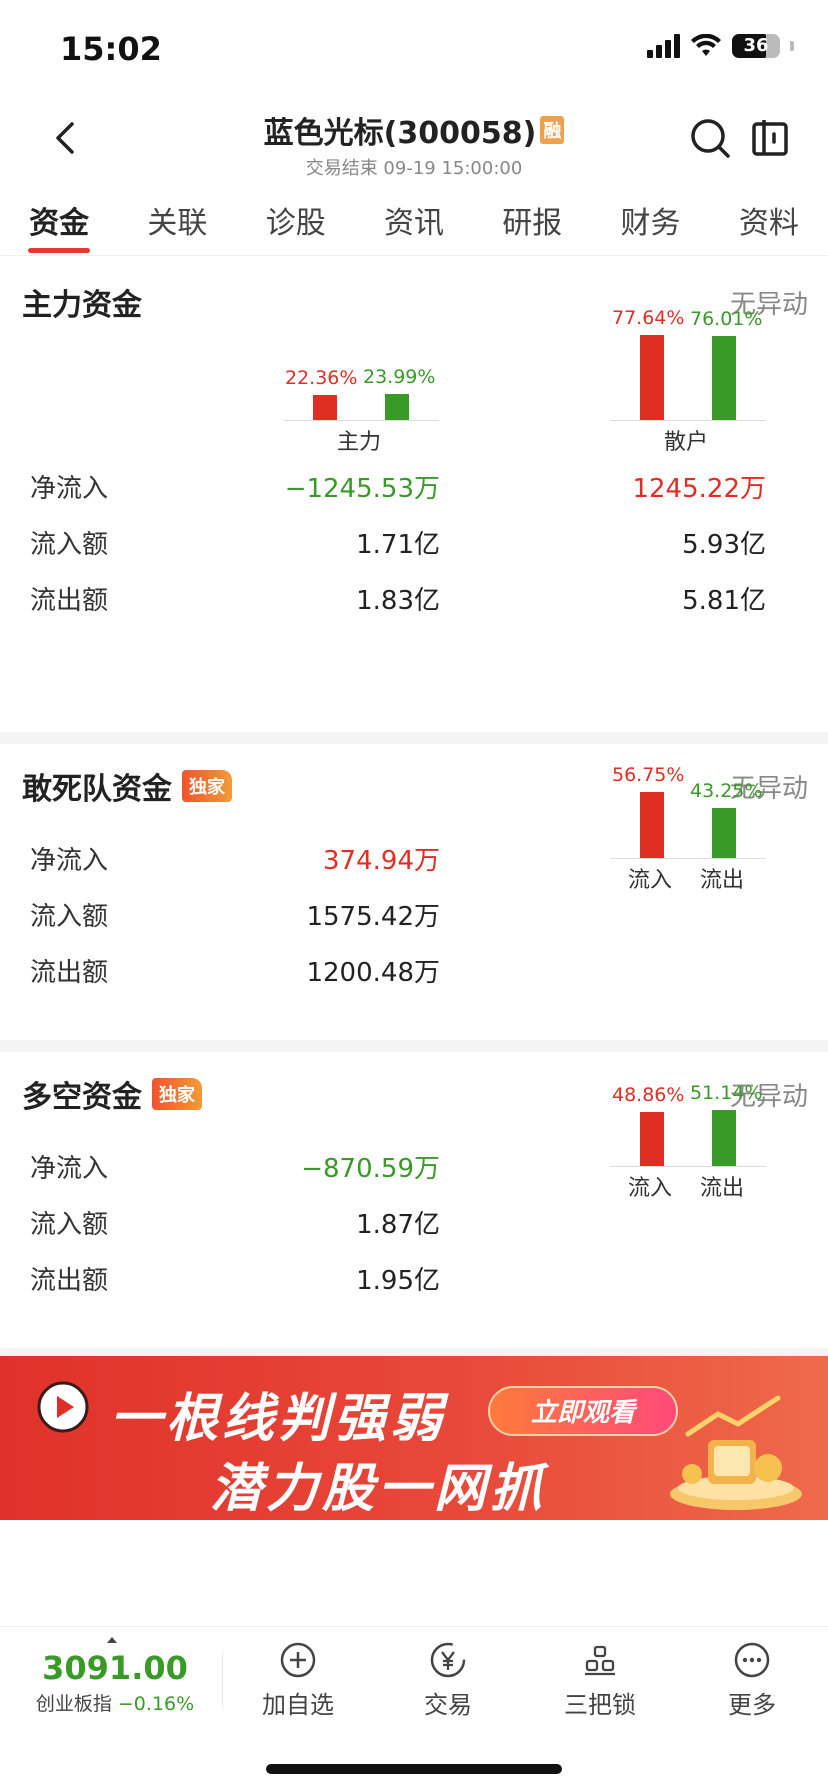 The image size is (828, 1792). I want to click on long-short-baseline, so click(688, 1166).